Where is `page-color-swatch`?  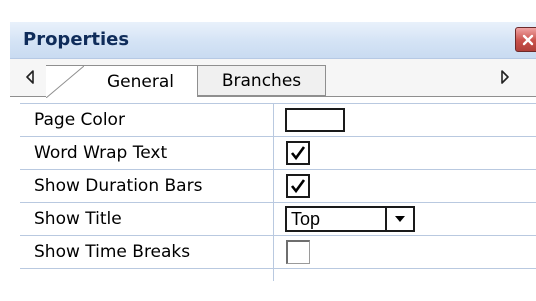
page-color-swatch is located at coordinates (315, 120).